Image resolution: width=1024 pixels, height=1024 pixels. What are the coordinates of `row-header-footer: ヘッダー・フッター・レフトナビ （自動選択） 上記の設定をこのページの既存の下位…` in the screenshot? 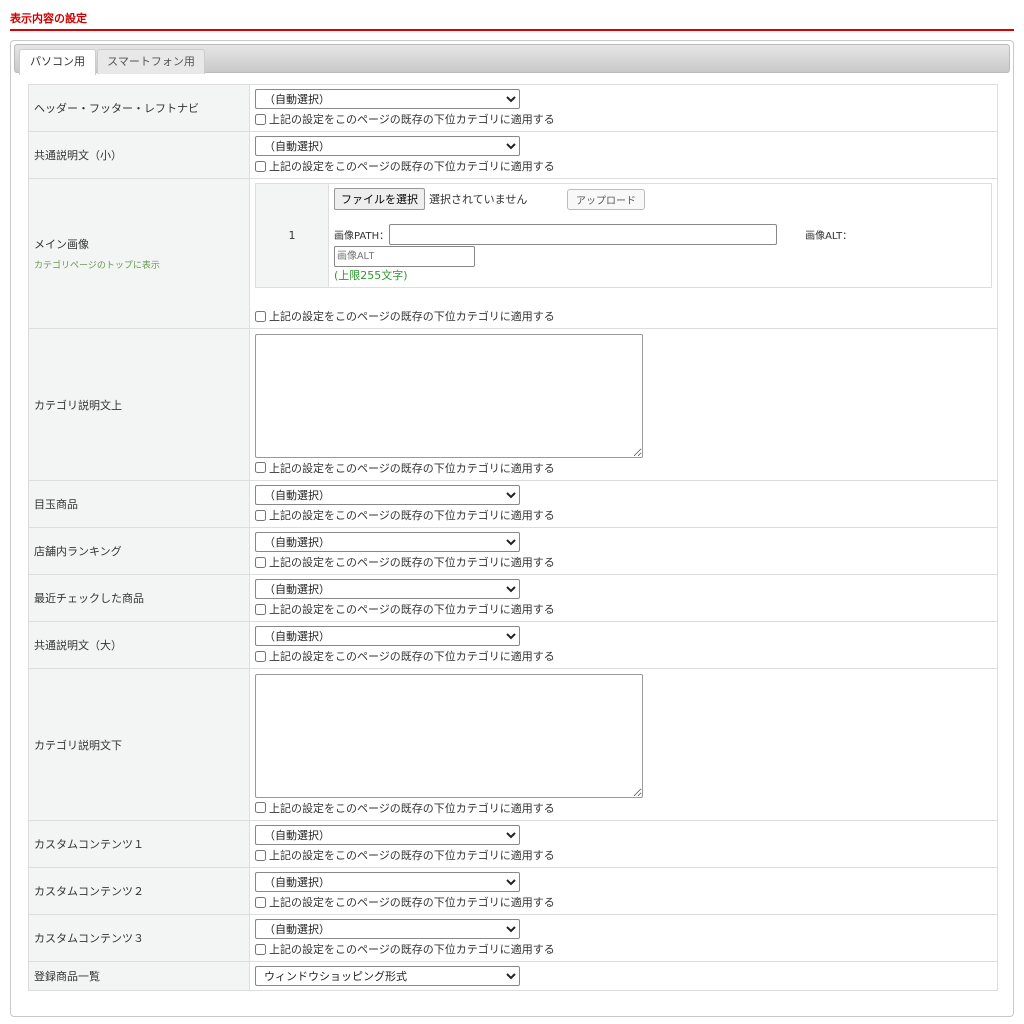 It's located at (513, 108).